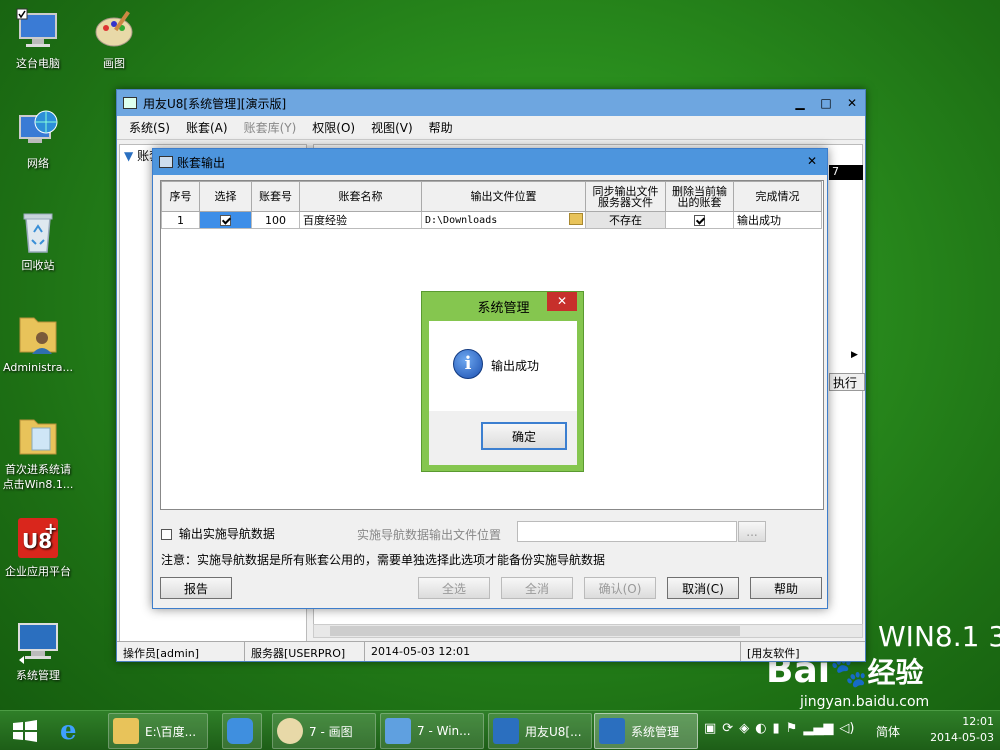 This screenshot has width=1000, height=750. Describe the element at coordinates (441, 127) in the screenshot. I see `menu-help: 帮助` at that location.